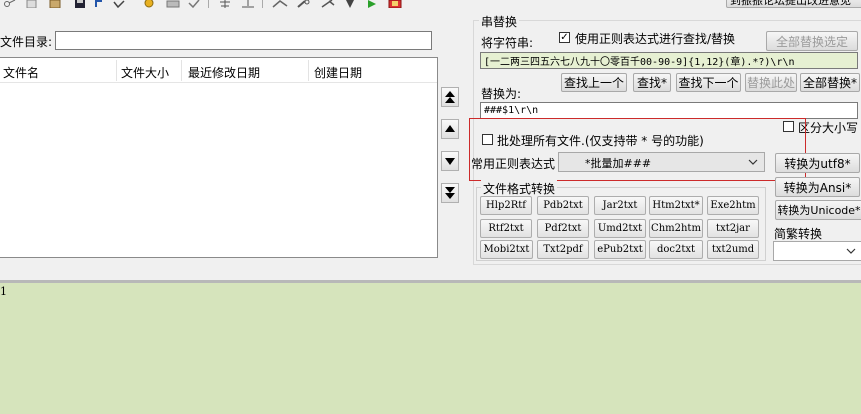 This screenshot has height=414, width=861. I want to click on format-button: Exe2htm, so click(733, 205).